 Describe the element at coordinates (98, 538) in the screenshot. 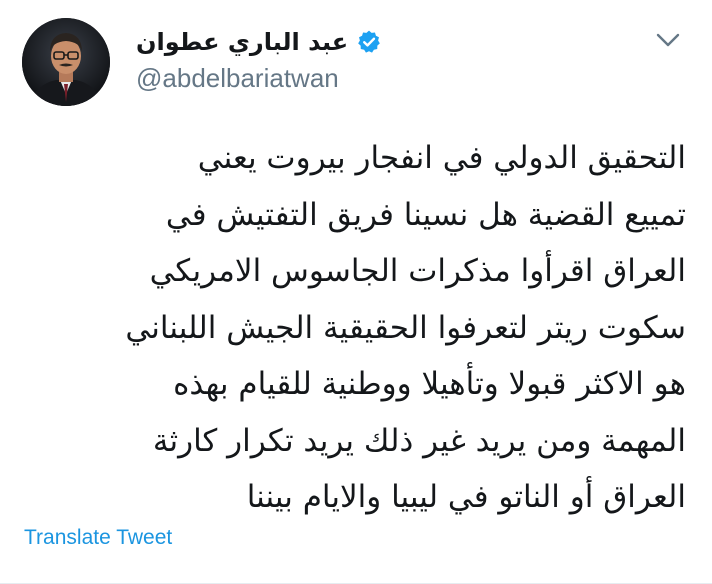

I see `translate-tweet-link: Translate Tweet` at that location.